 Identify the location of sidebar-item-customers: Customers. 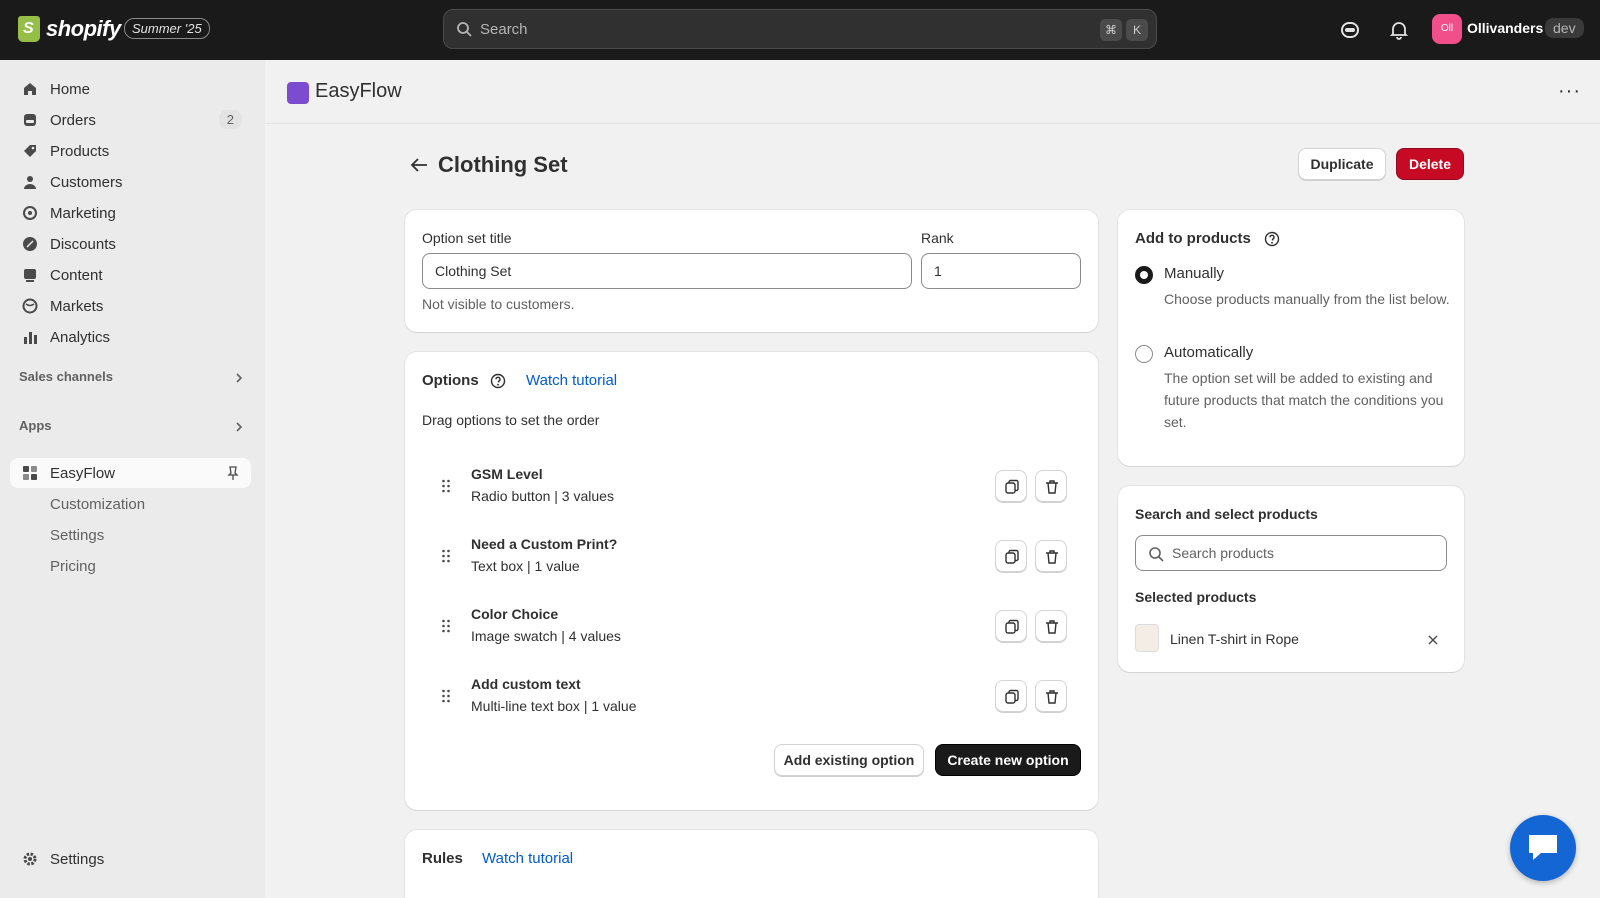
(130, 182).